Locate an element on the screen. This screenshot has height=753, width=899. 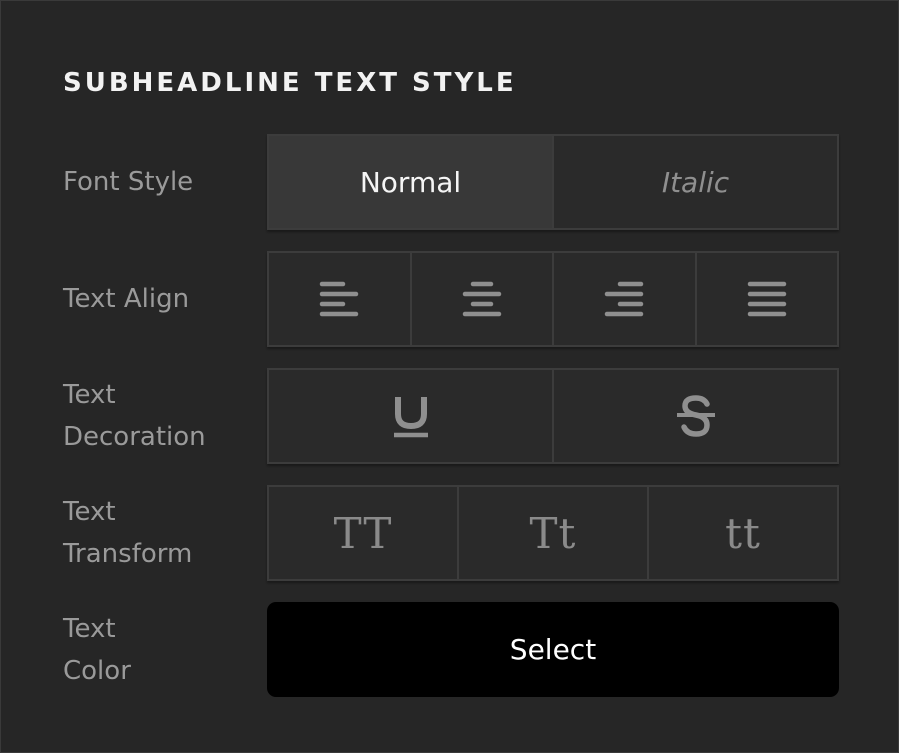
text-decoration-label: Text Decoration is located at coordinates (158, 416).